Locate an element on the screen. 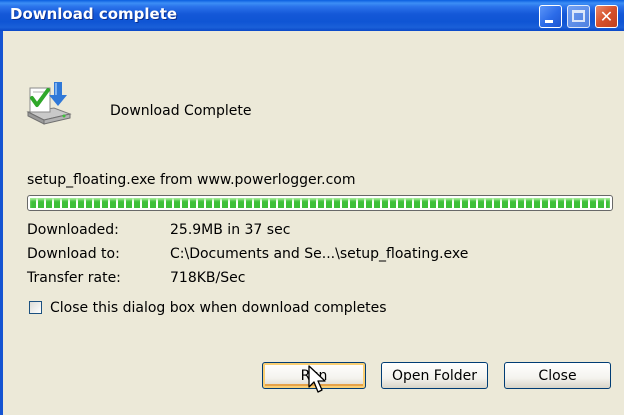 This screenshot has height=415, width=624. close-on-complete-checkbox is located at coordinates (35, 307).